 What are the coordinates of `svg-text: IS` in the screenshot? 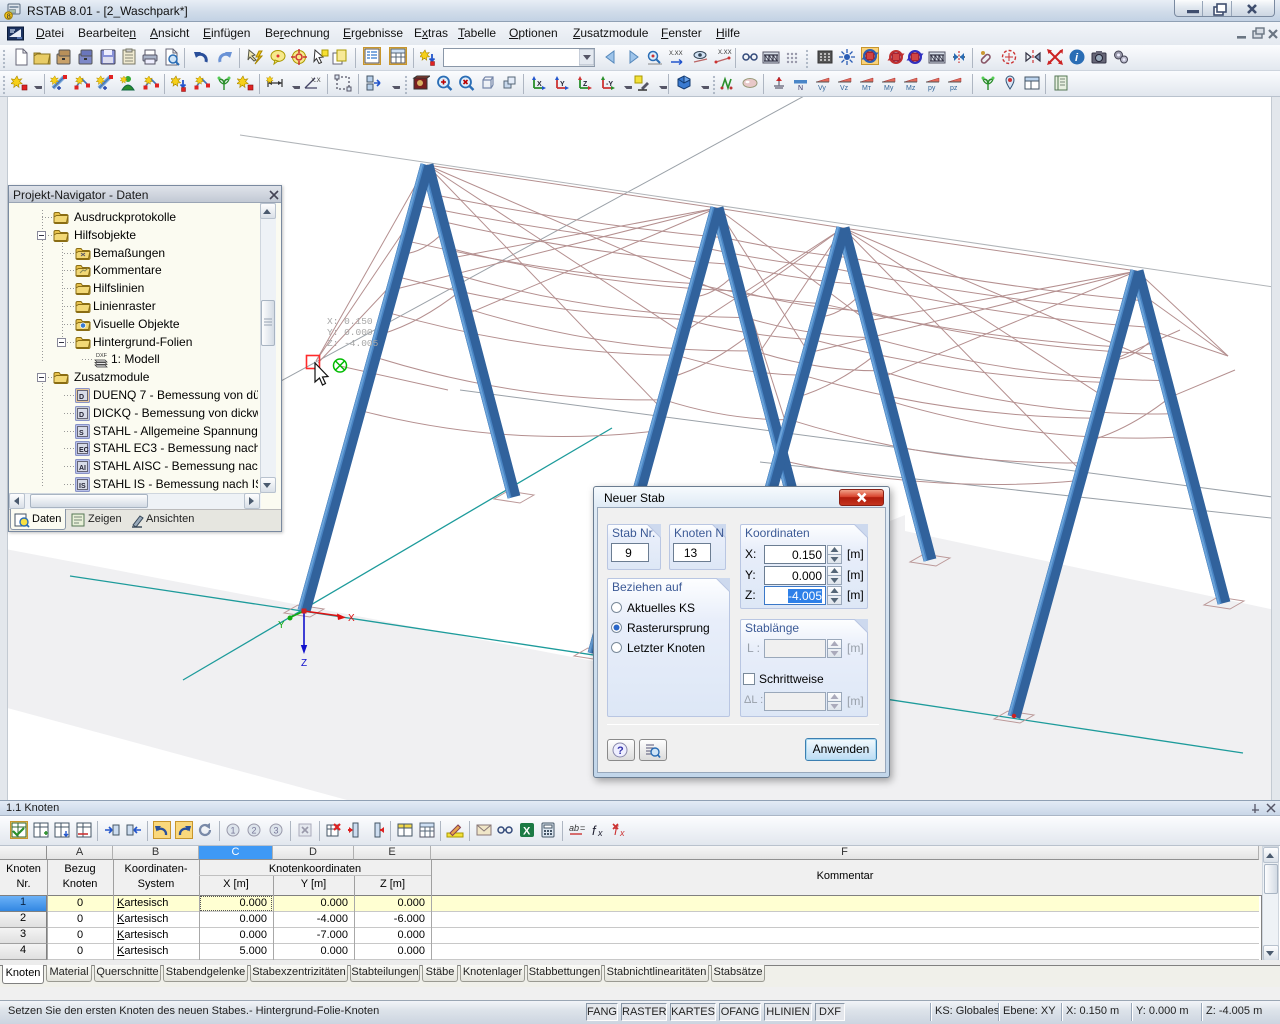 It's located at (82, 486).